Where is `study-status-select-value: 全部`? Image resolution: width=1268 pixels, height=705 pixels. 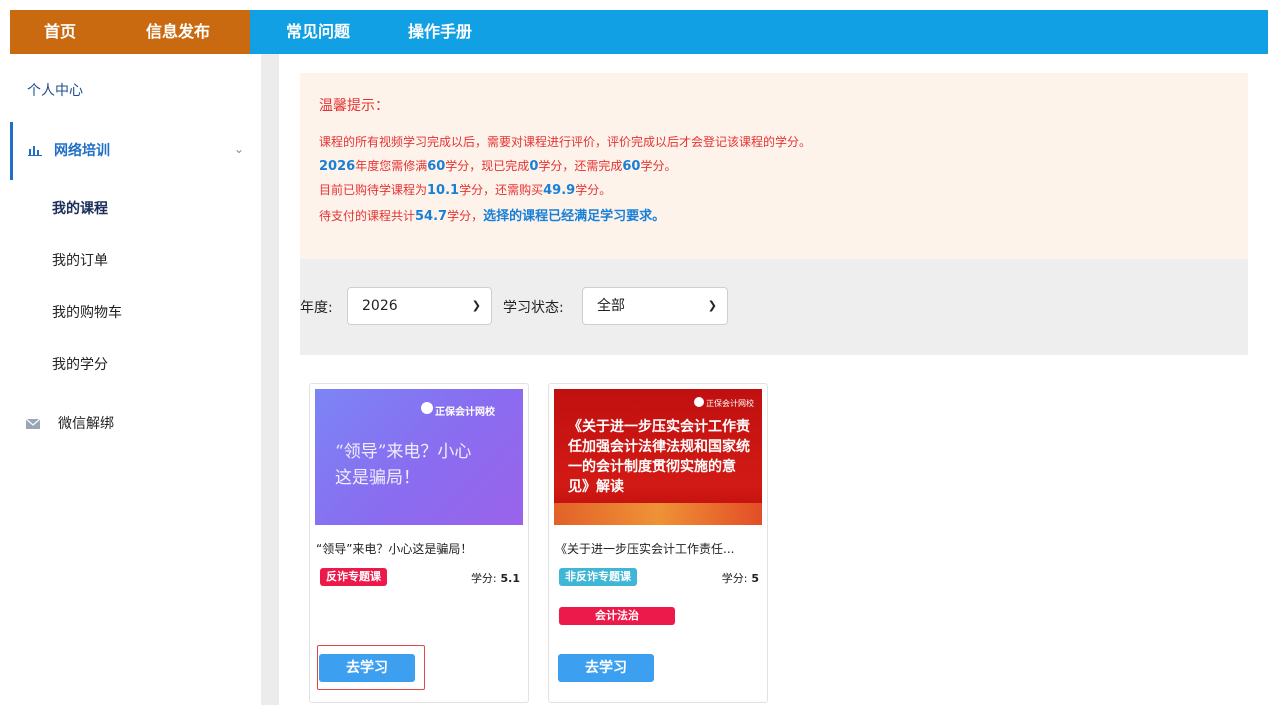 study-status-select-value: 全部 is located at coordinates (611, 306).